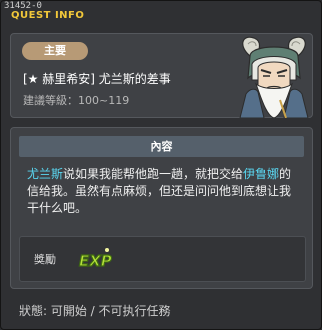 This screenshot has height=330, width=322. I want to click on quest-status: 狀態: 可開始 / 不可执行任務, so click(95, 311).